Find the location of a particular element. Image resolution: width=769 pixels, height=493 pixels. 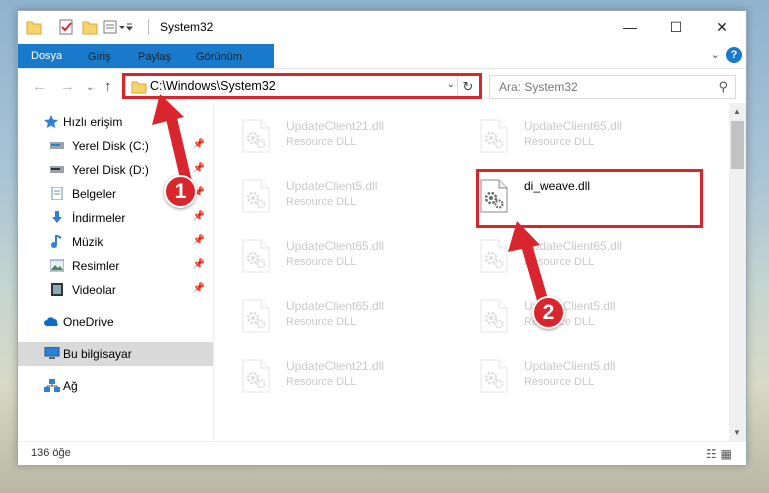

arrow-1-head is located at coordinates (168, 109).